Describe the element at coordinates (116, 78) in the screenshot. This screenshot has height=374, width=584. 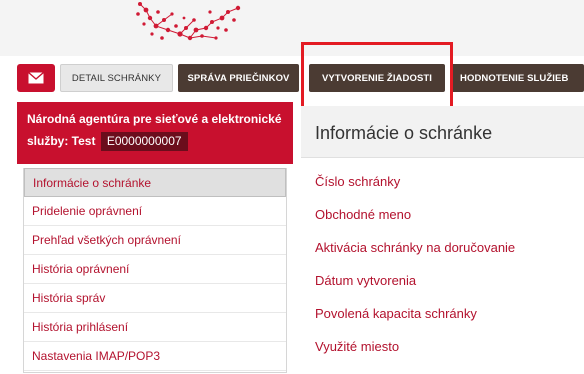
I see `tab-detail-schranky: DETAIL SCHRÁNKY` at that location.